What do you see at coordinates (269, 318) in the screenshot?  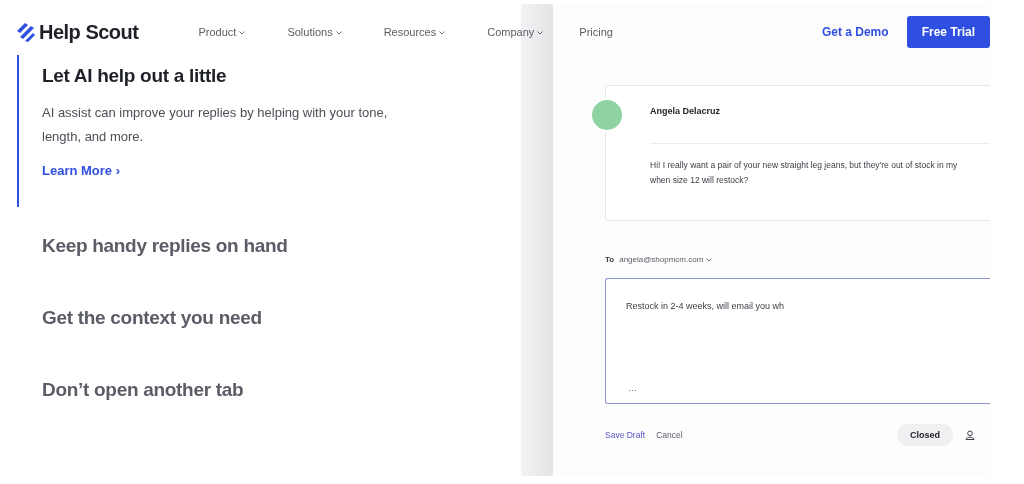 I see `feature-tab: Get the context you need` at bounding box center [269, 318].